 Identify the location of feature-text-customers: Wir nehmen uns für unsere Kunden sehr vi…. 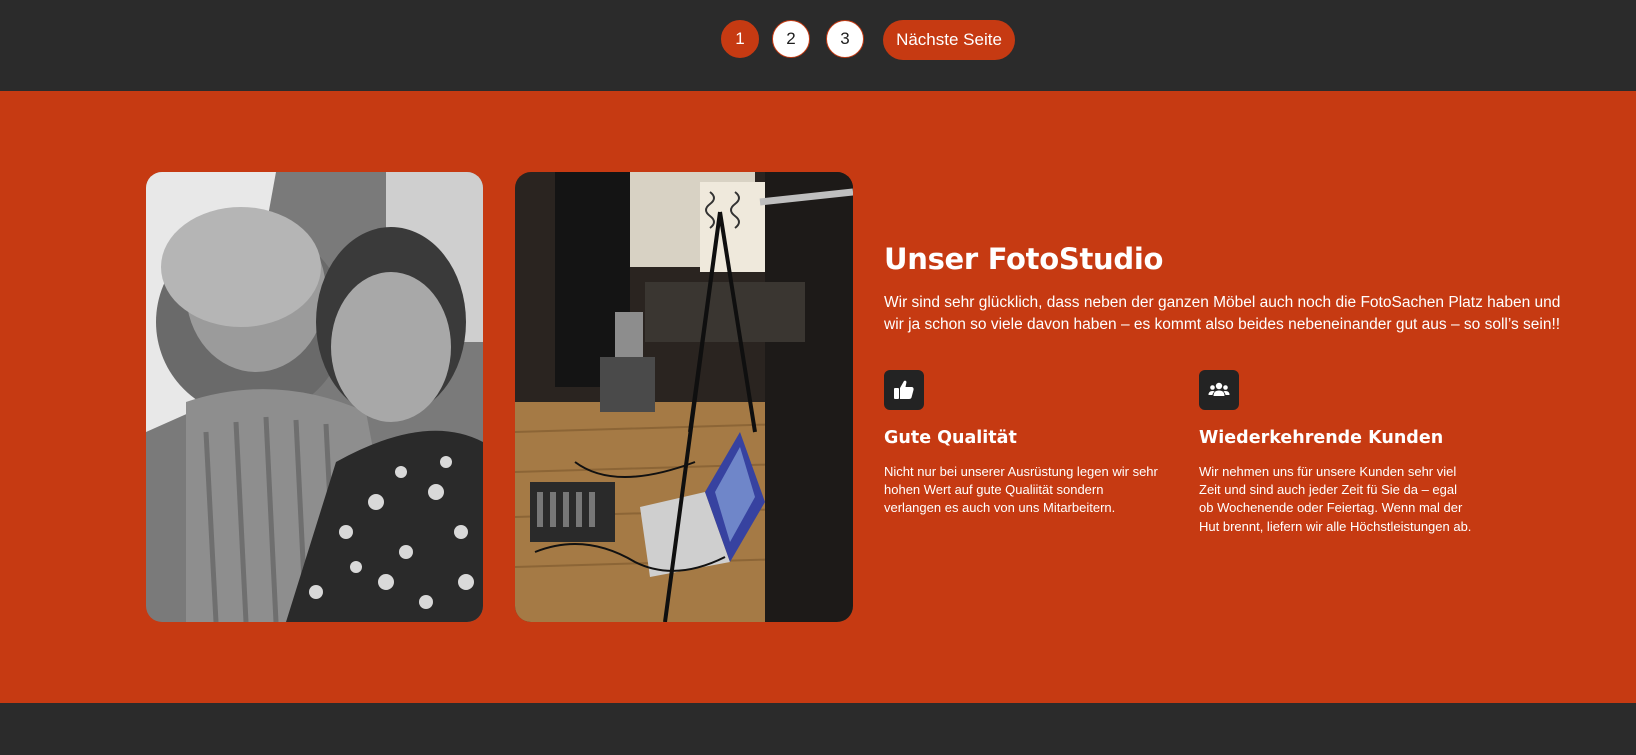
(1335, 499).